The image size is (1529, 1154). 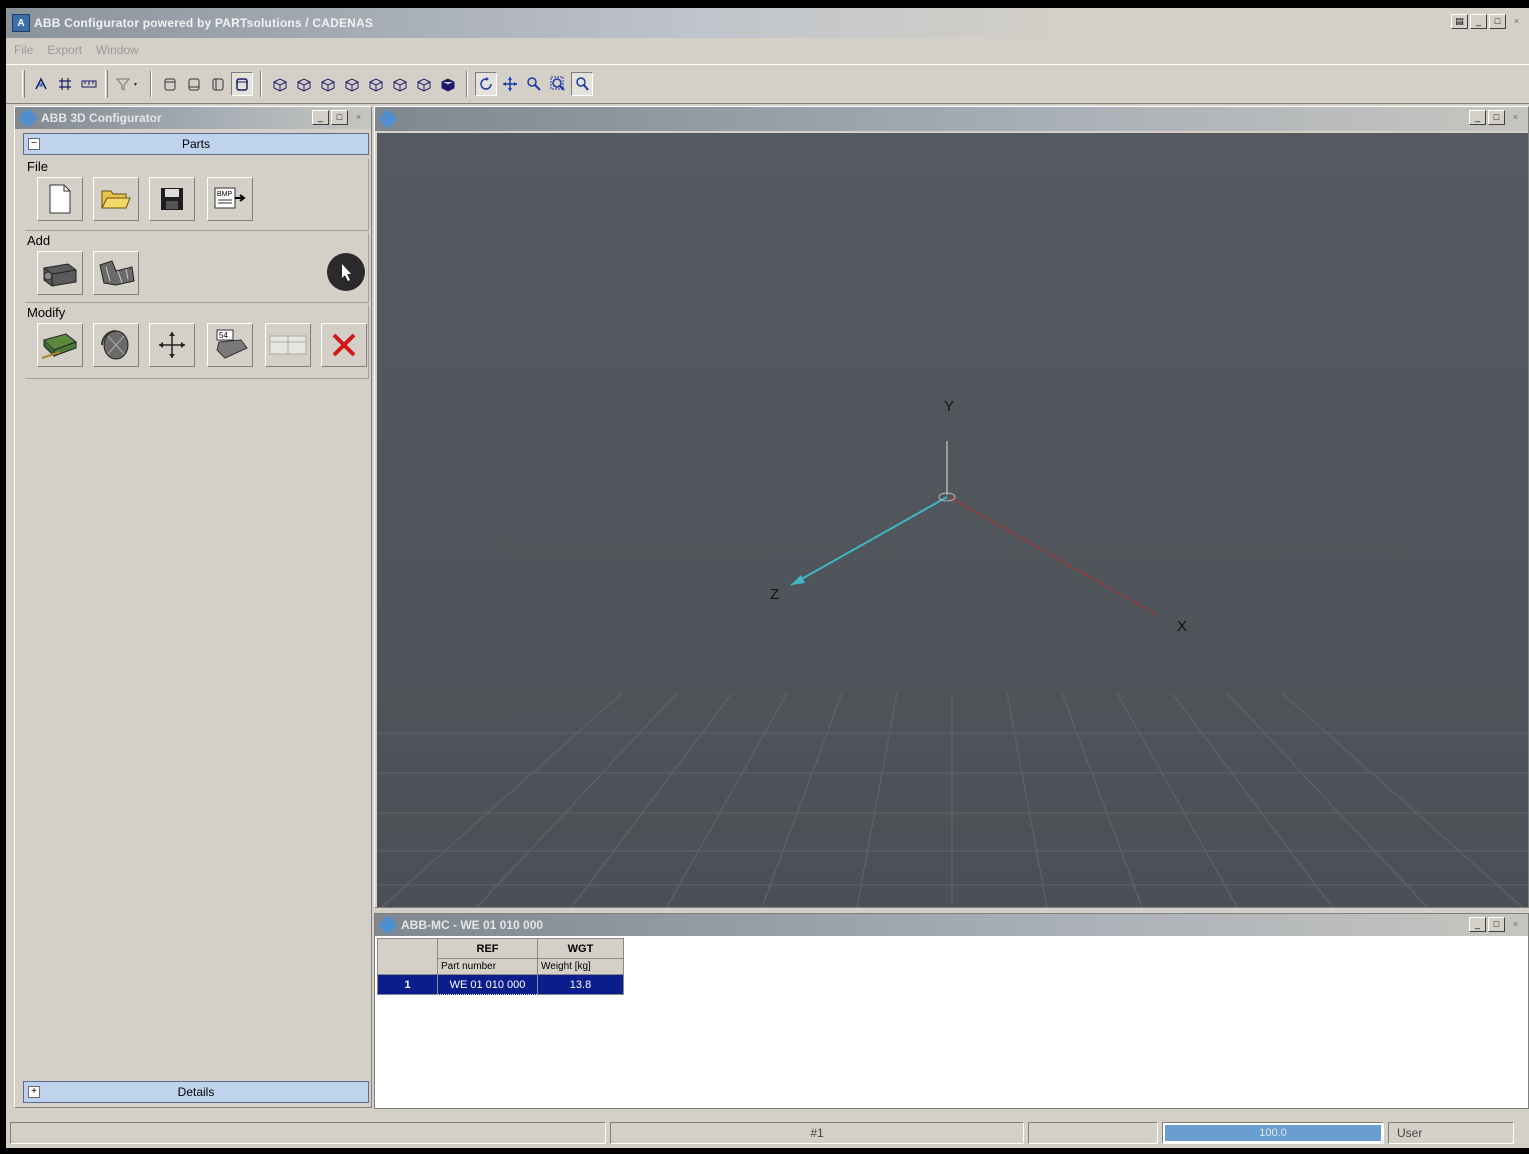 I want to click on print-icon: ▤, so click(x=1459, y=21).